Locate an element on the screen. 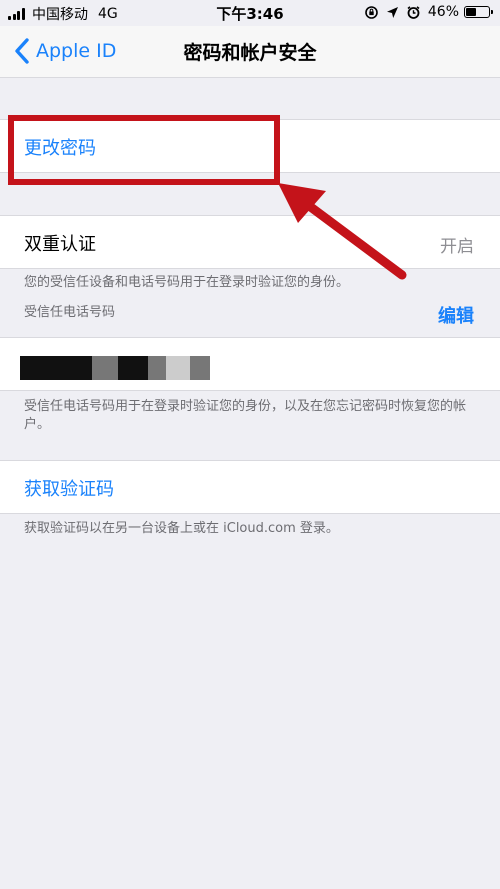 Image resolution: width=500 pixels, height=889 pixels. trusted-phone-cell is located at coordinates (250, 364).